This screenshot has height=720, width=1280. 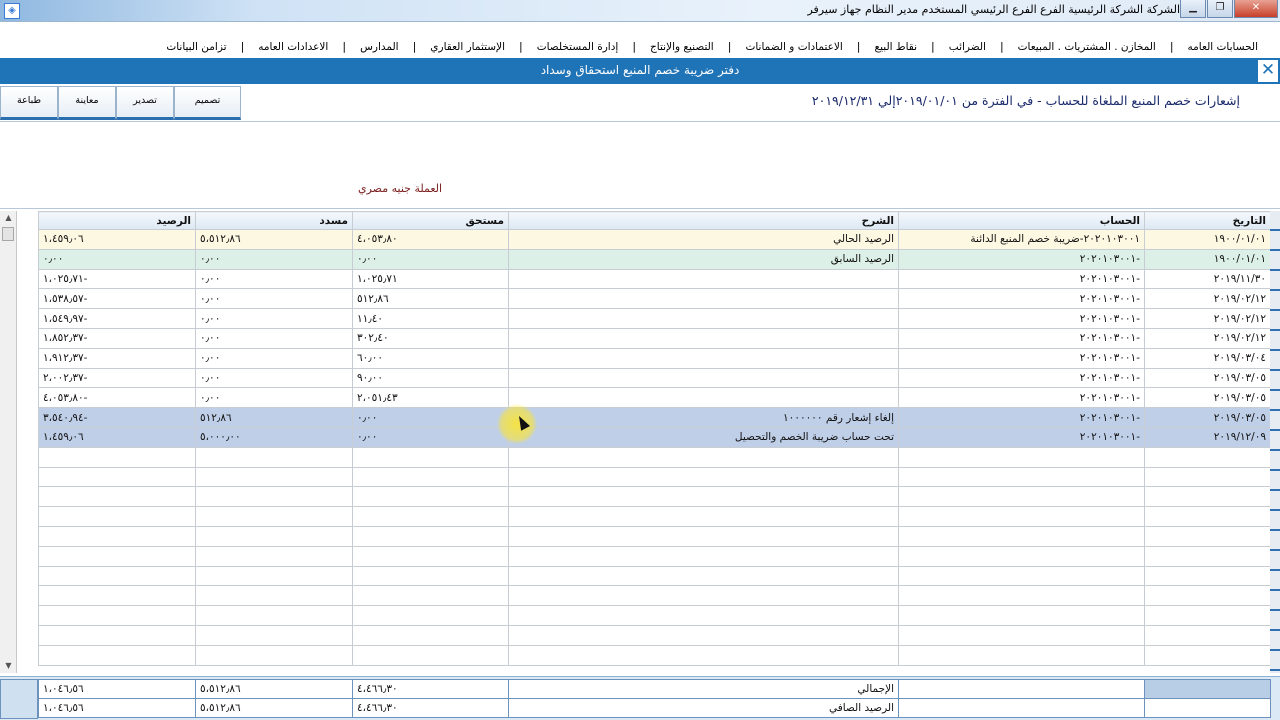 What do you see at coordinates (682, 47) in the screenshot?
I see `menu-item: التصنيع والإنتاج` at bounding box center [682, 47].